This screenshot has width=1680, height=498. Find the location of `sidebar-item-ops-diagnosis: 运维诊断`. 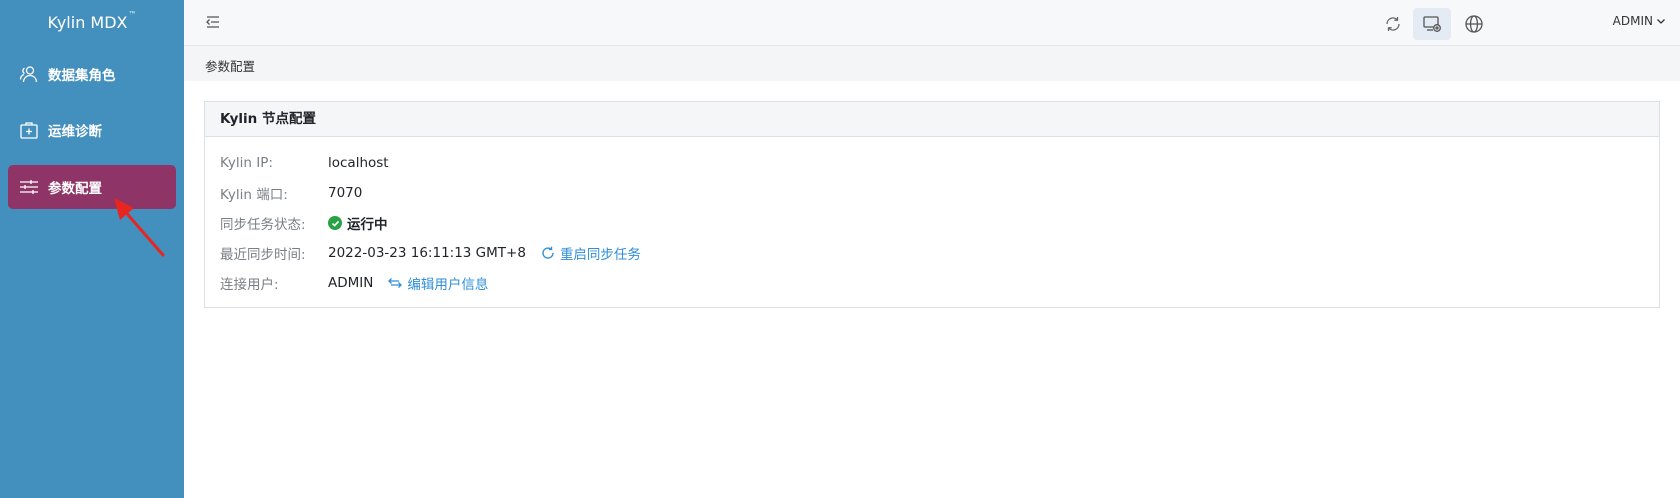

sidebar-item-ops-diagnosis: 运维诊断 is located at coordinates (92, 130).